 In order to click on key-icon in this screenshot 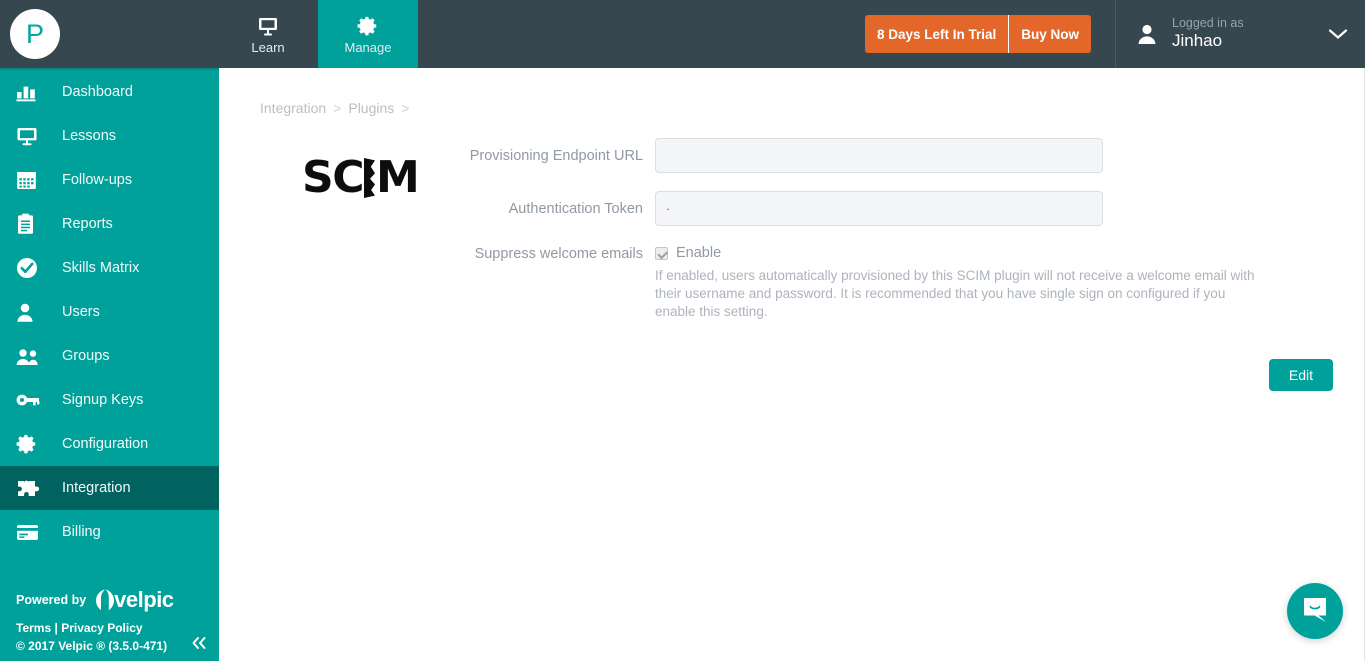, I will do `click(31, 400)`.